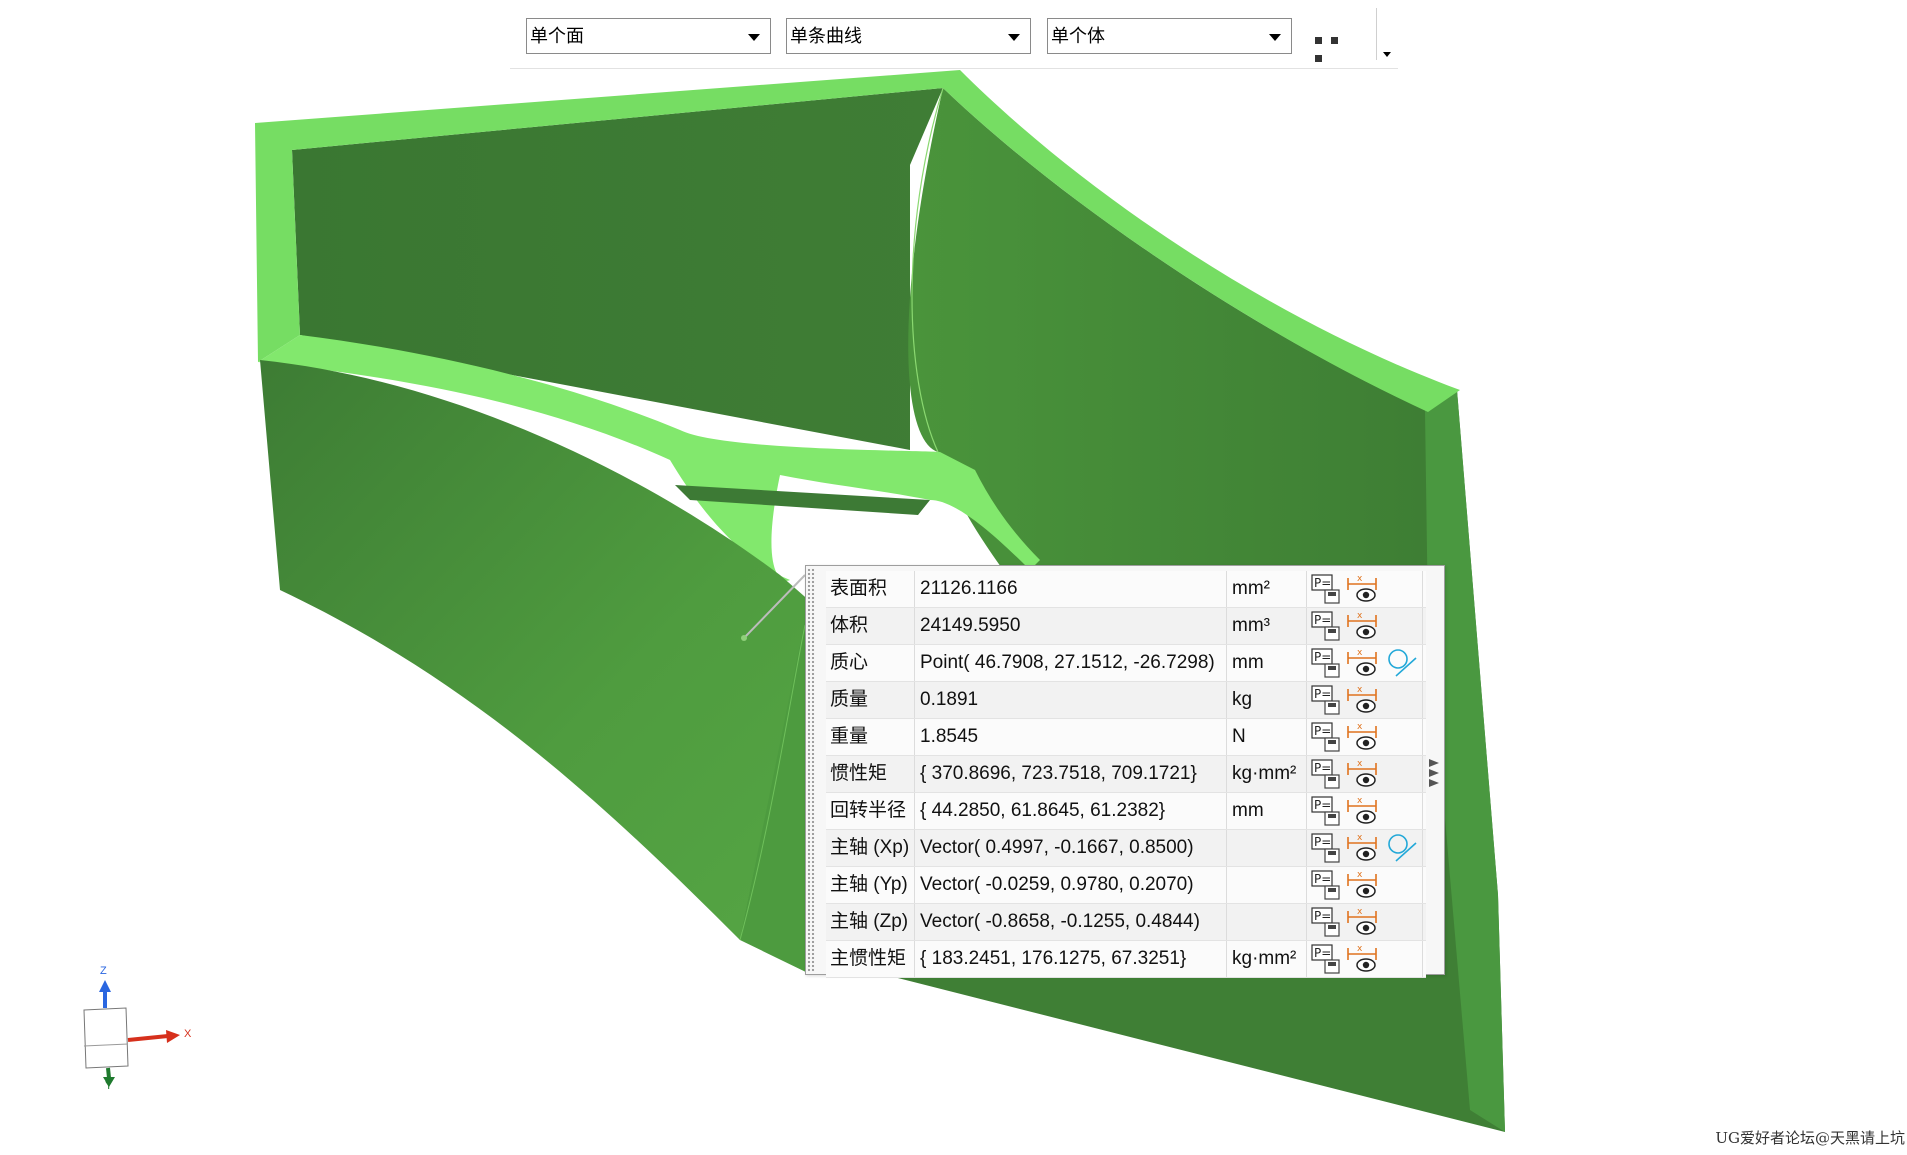 The image size is (1907, 1155). I want to click on measure-label: 表面积, so click(859, 588).